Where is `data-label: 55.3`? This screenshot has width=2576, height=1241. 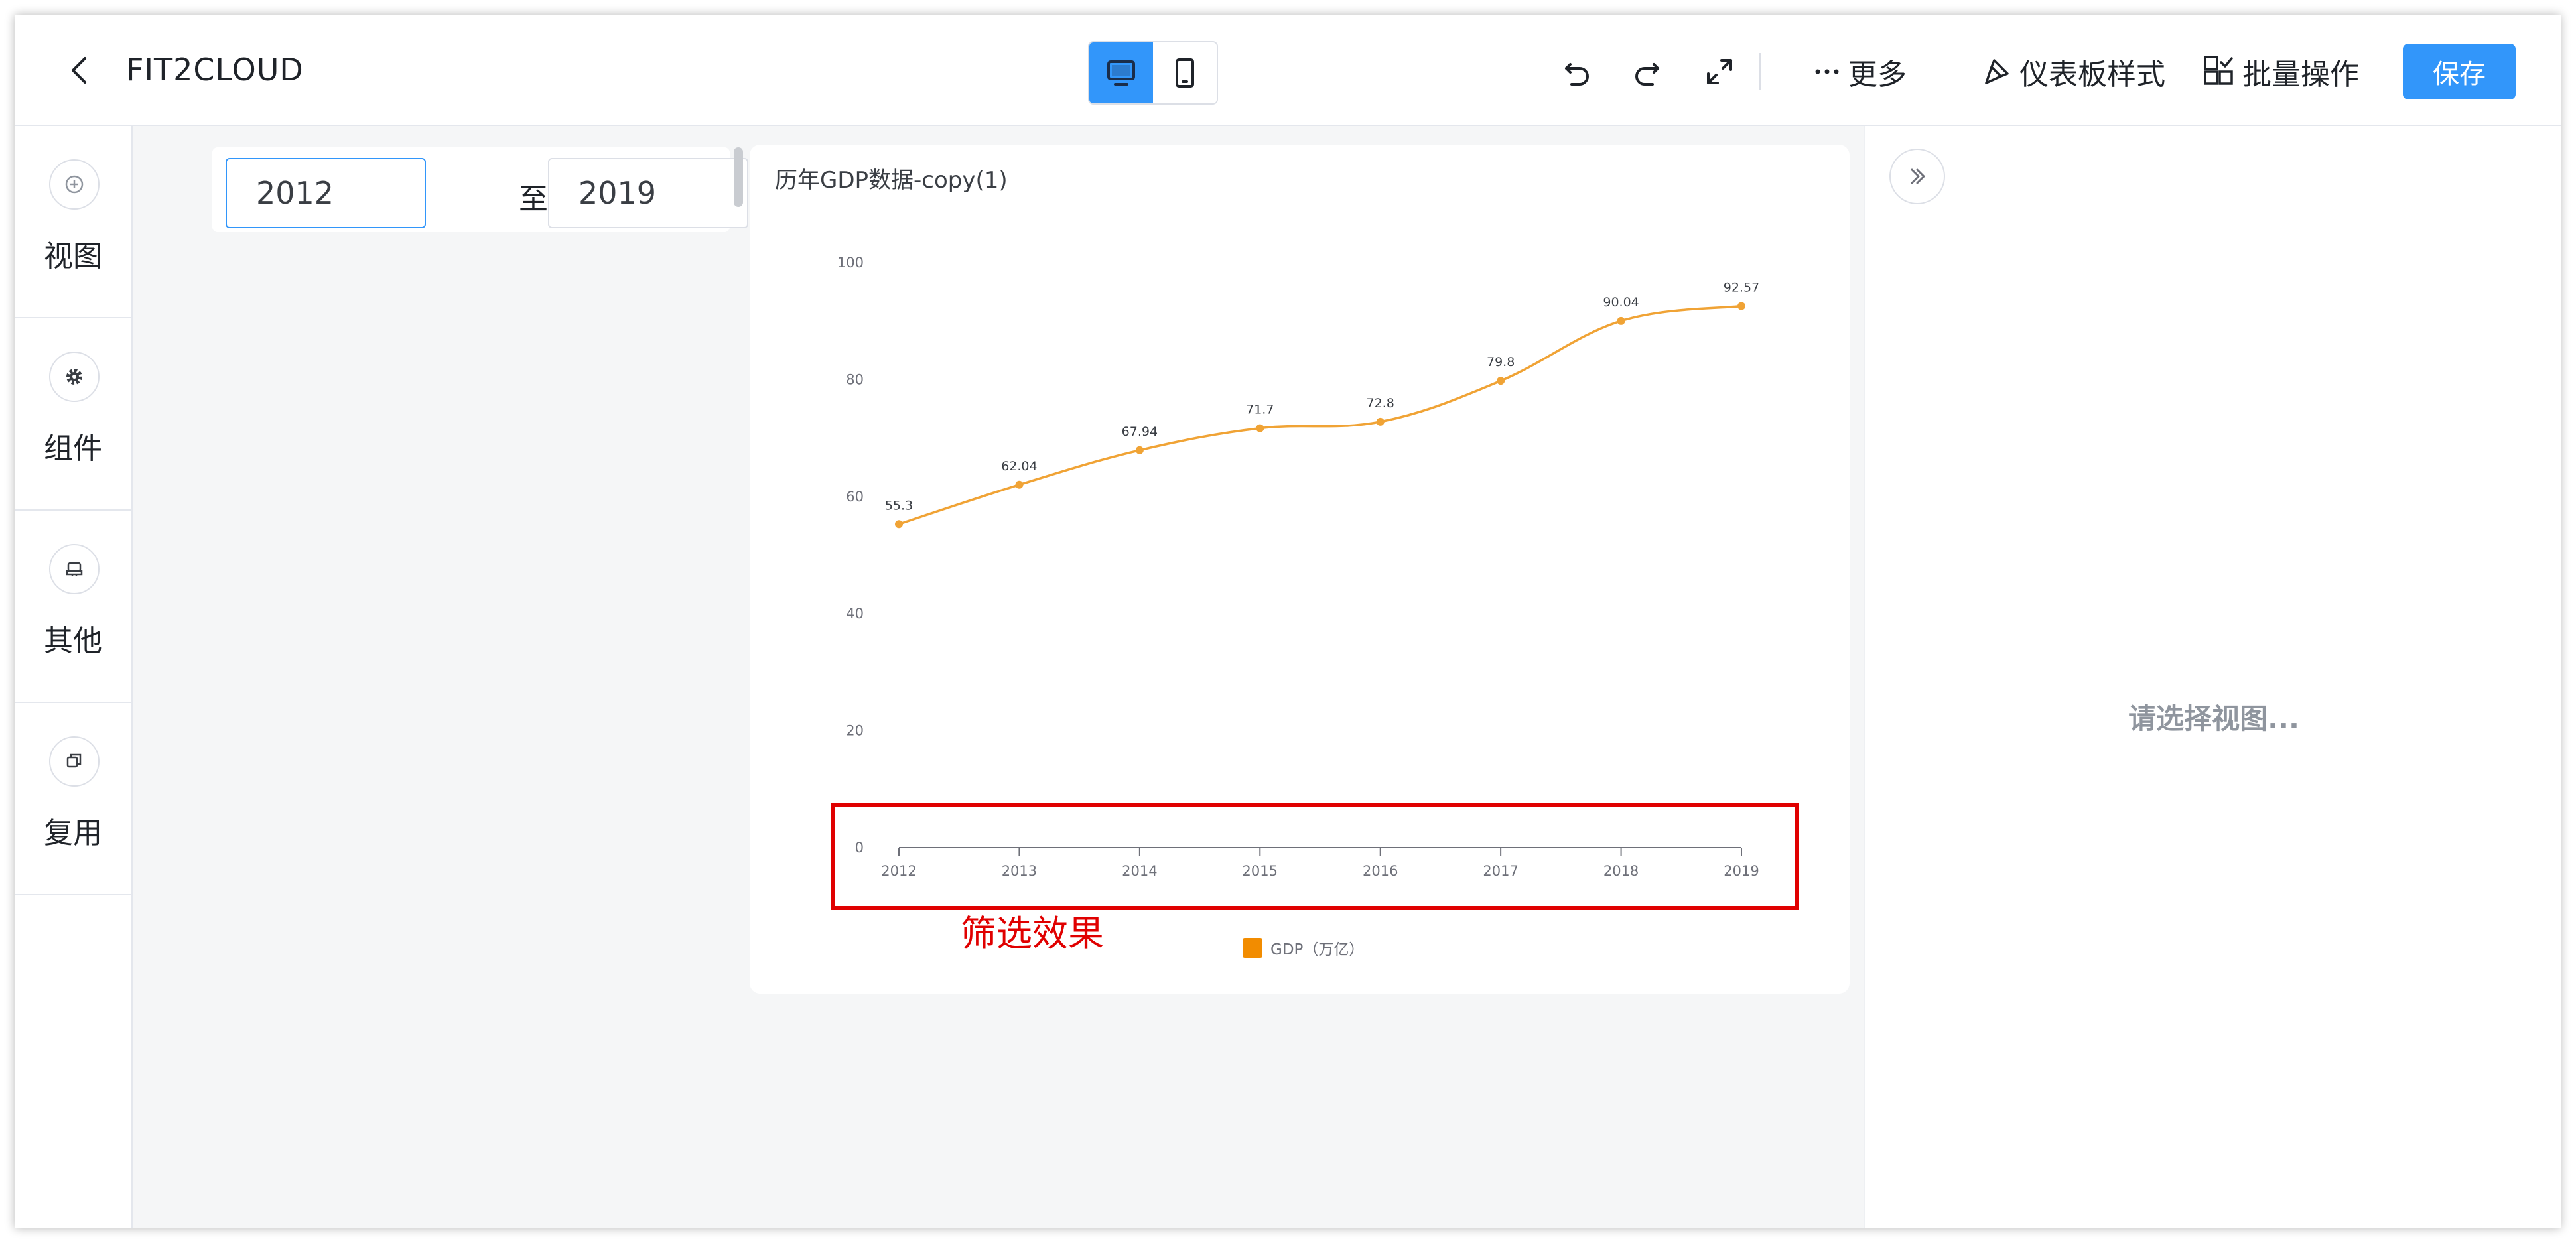
data-label: 55.3 is located at coordinates (899, 505).